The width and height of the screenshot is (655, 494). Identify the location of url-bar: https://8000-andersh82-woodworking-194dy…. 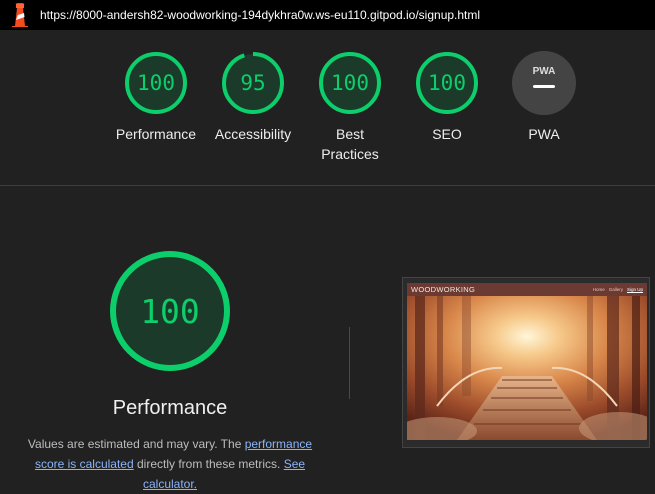
(327, 15).